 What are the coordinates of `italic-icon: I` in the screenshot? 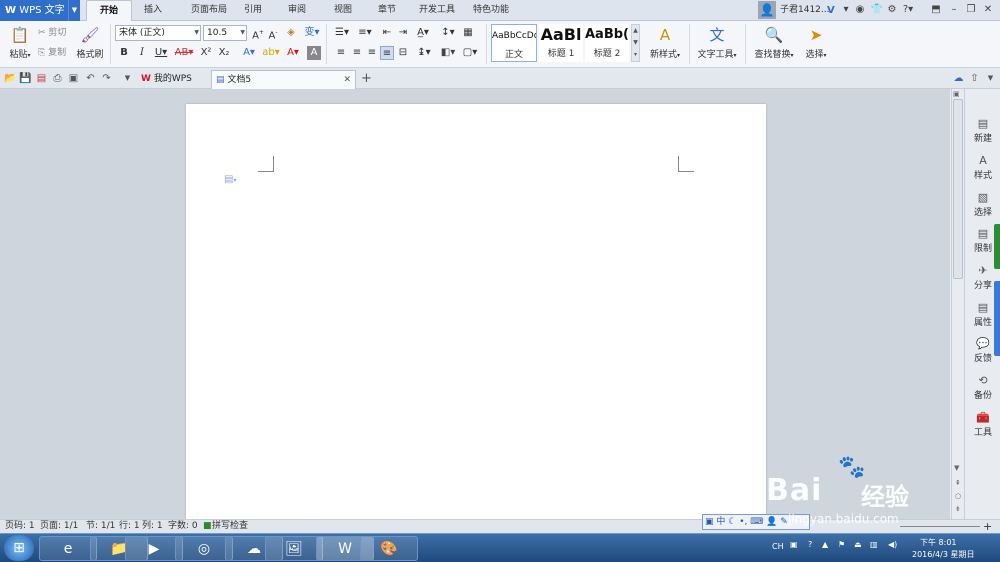 It's located at (142, 53).